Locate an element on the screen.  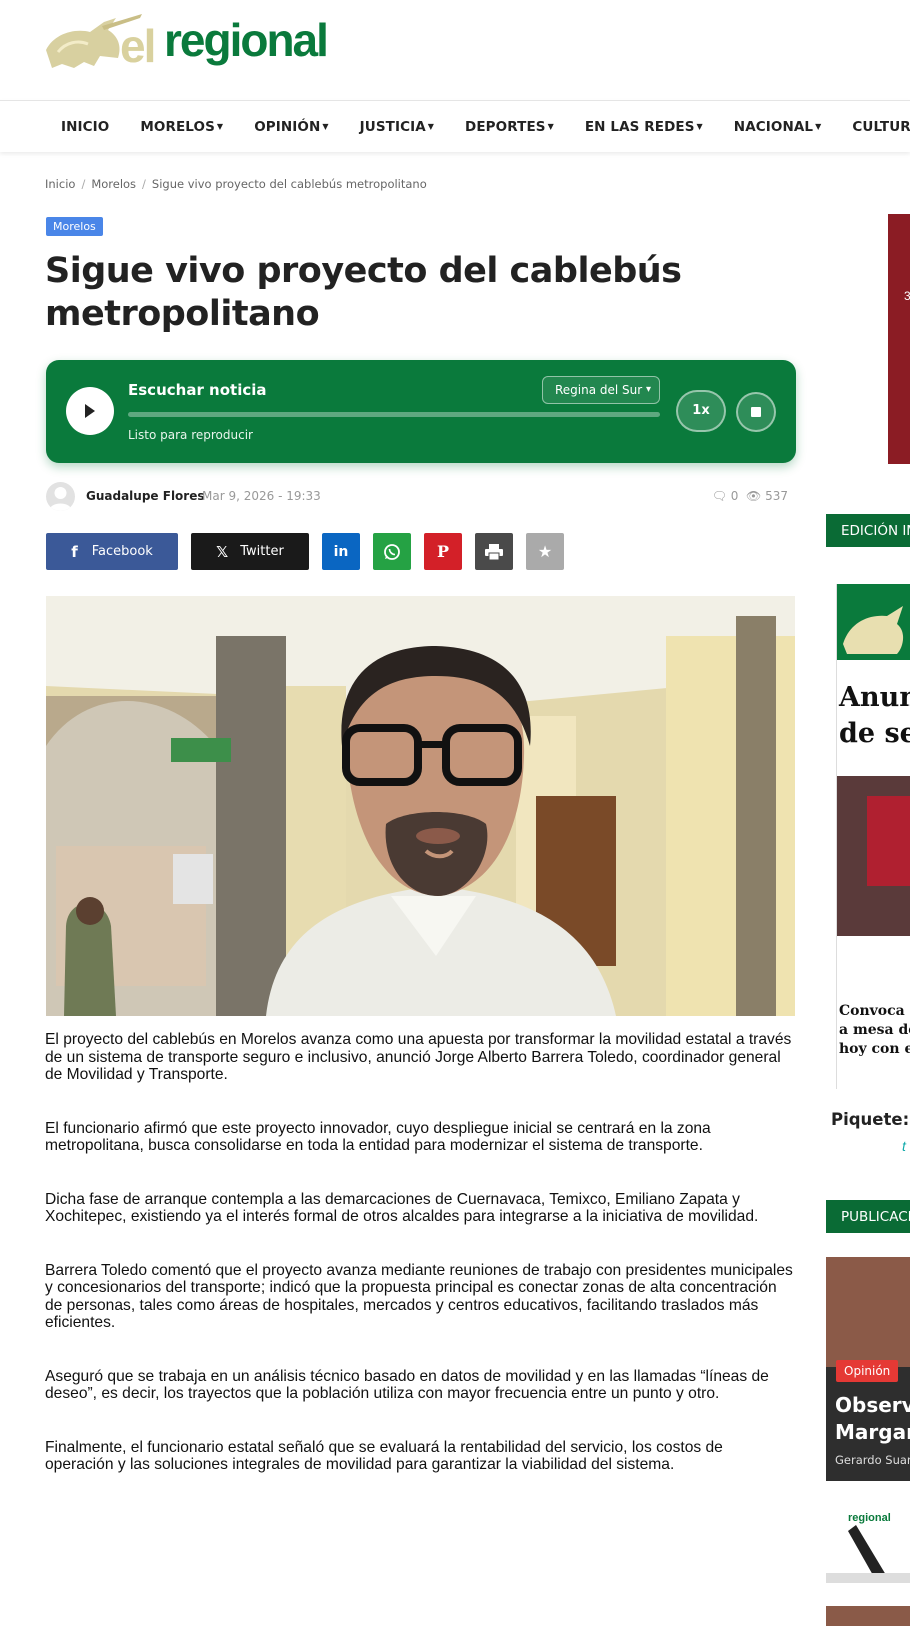
voice-select-value: Regina del Sur is located at coordinates (599, 390).